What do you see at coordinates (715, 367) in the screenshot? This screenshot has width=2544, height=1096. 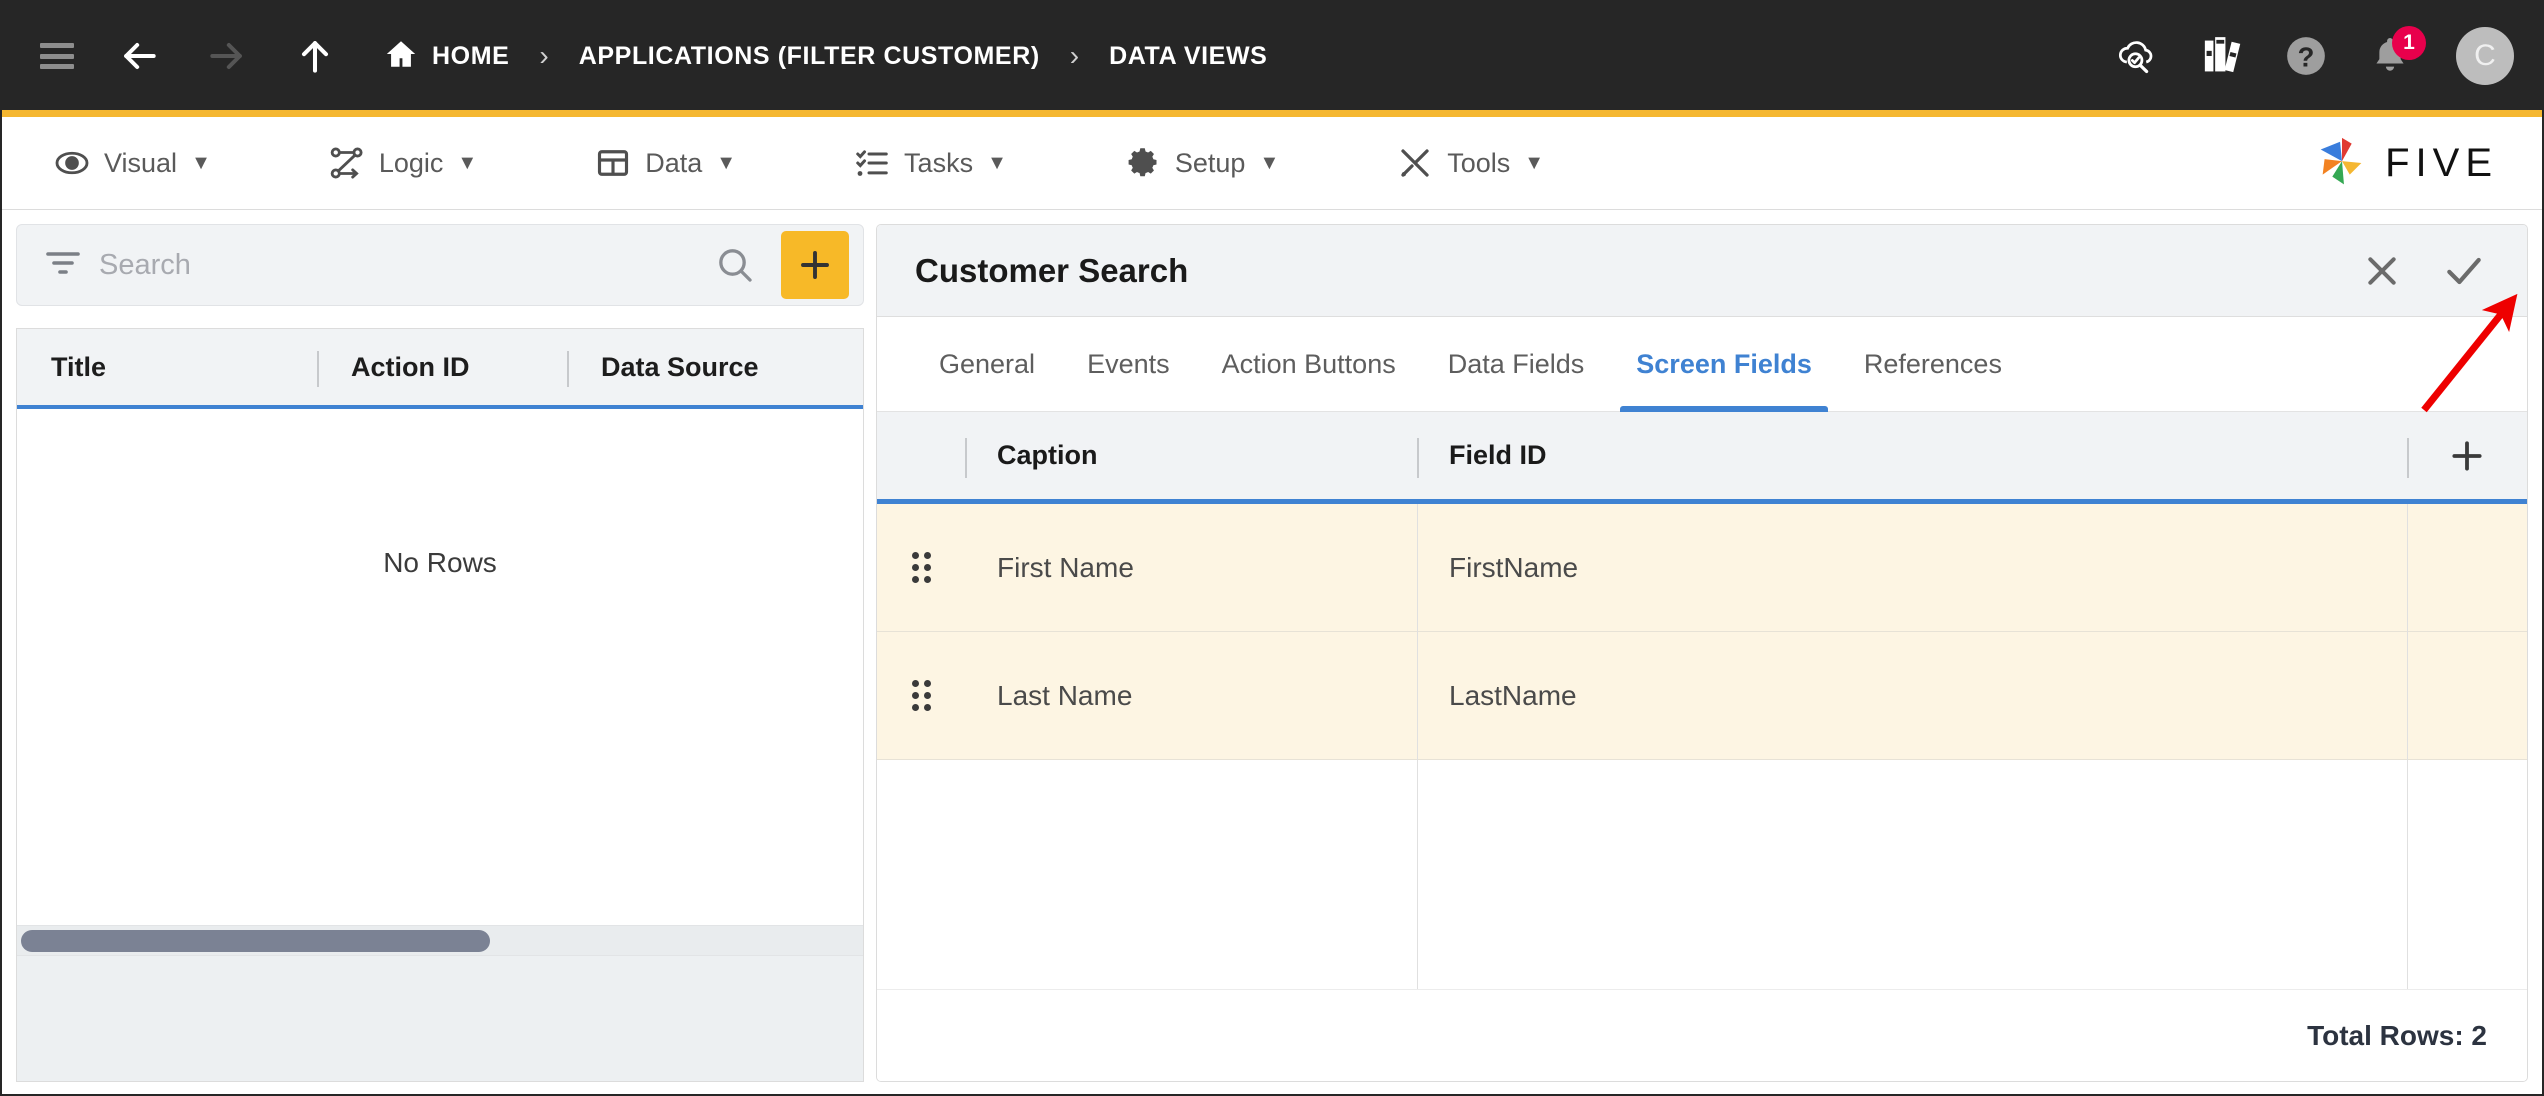 I see `column-header-data-source: Data Source` at bounding box center [715, 367].